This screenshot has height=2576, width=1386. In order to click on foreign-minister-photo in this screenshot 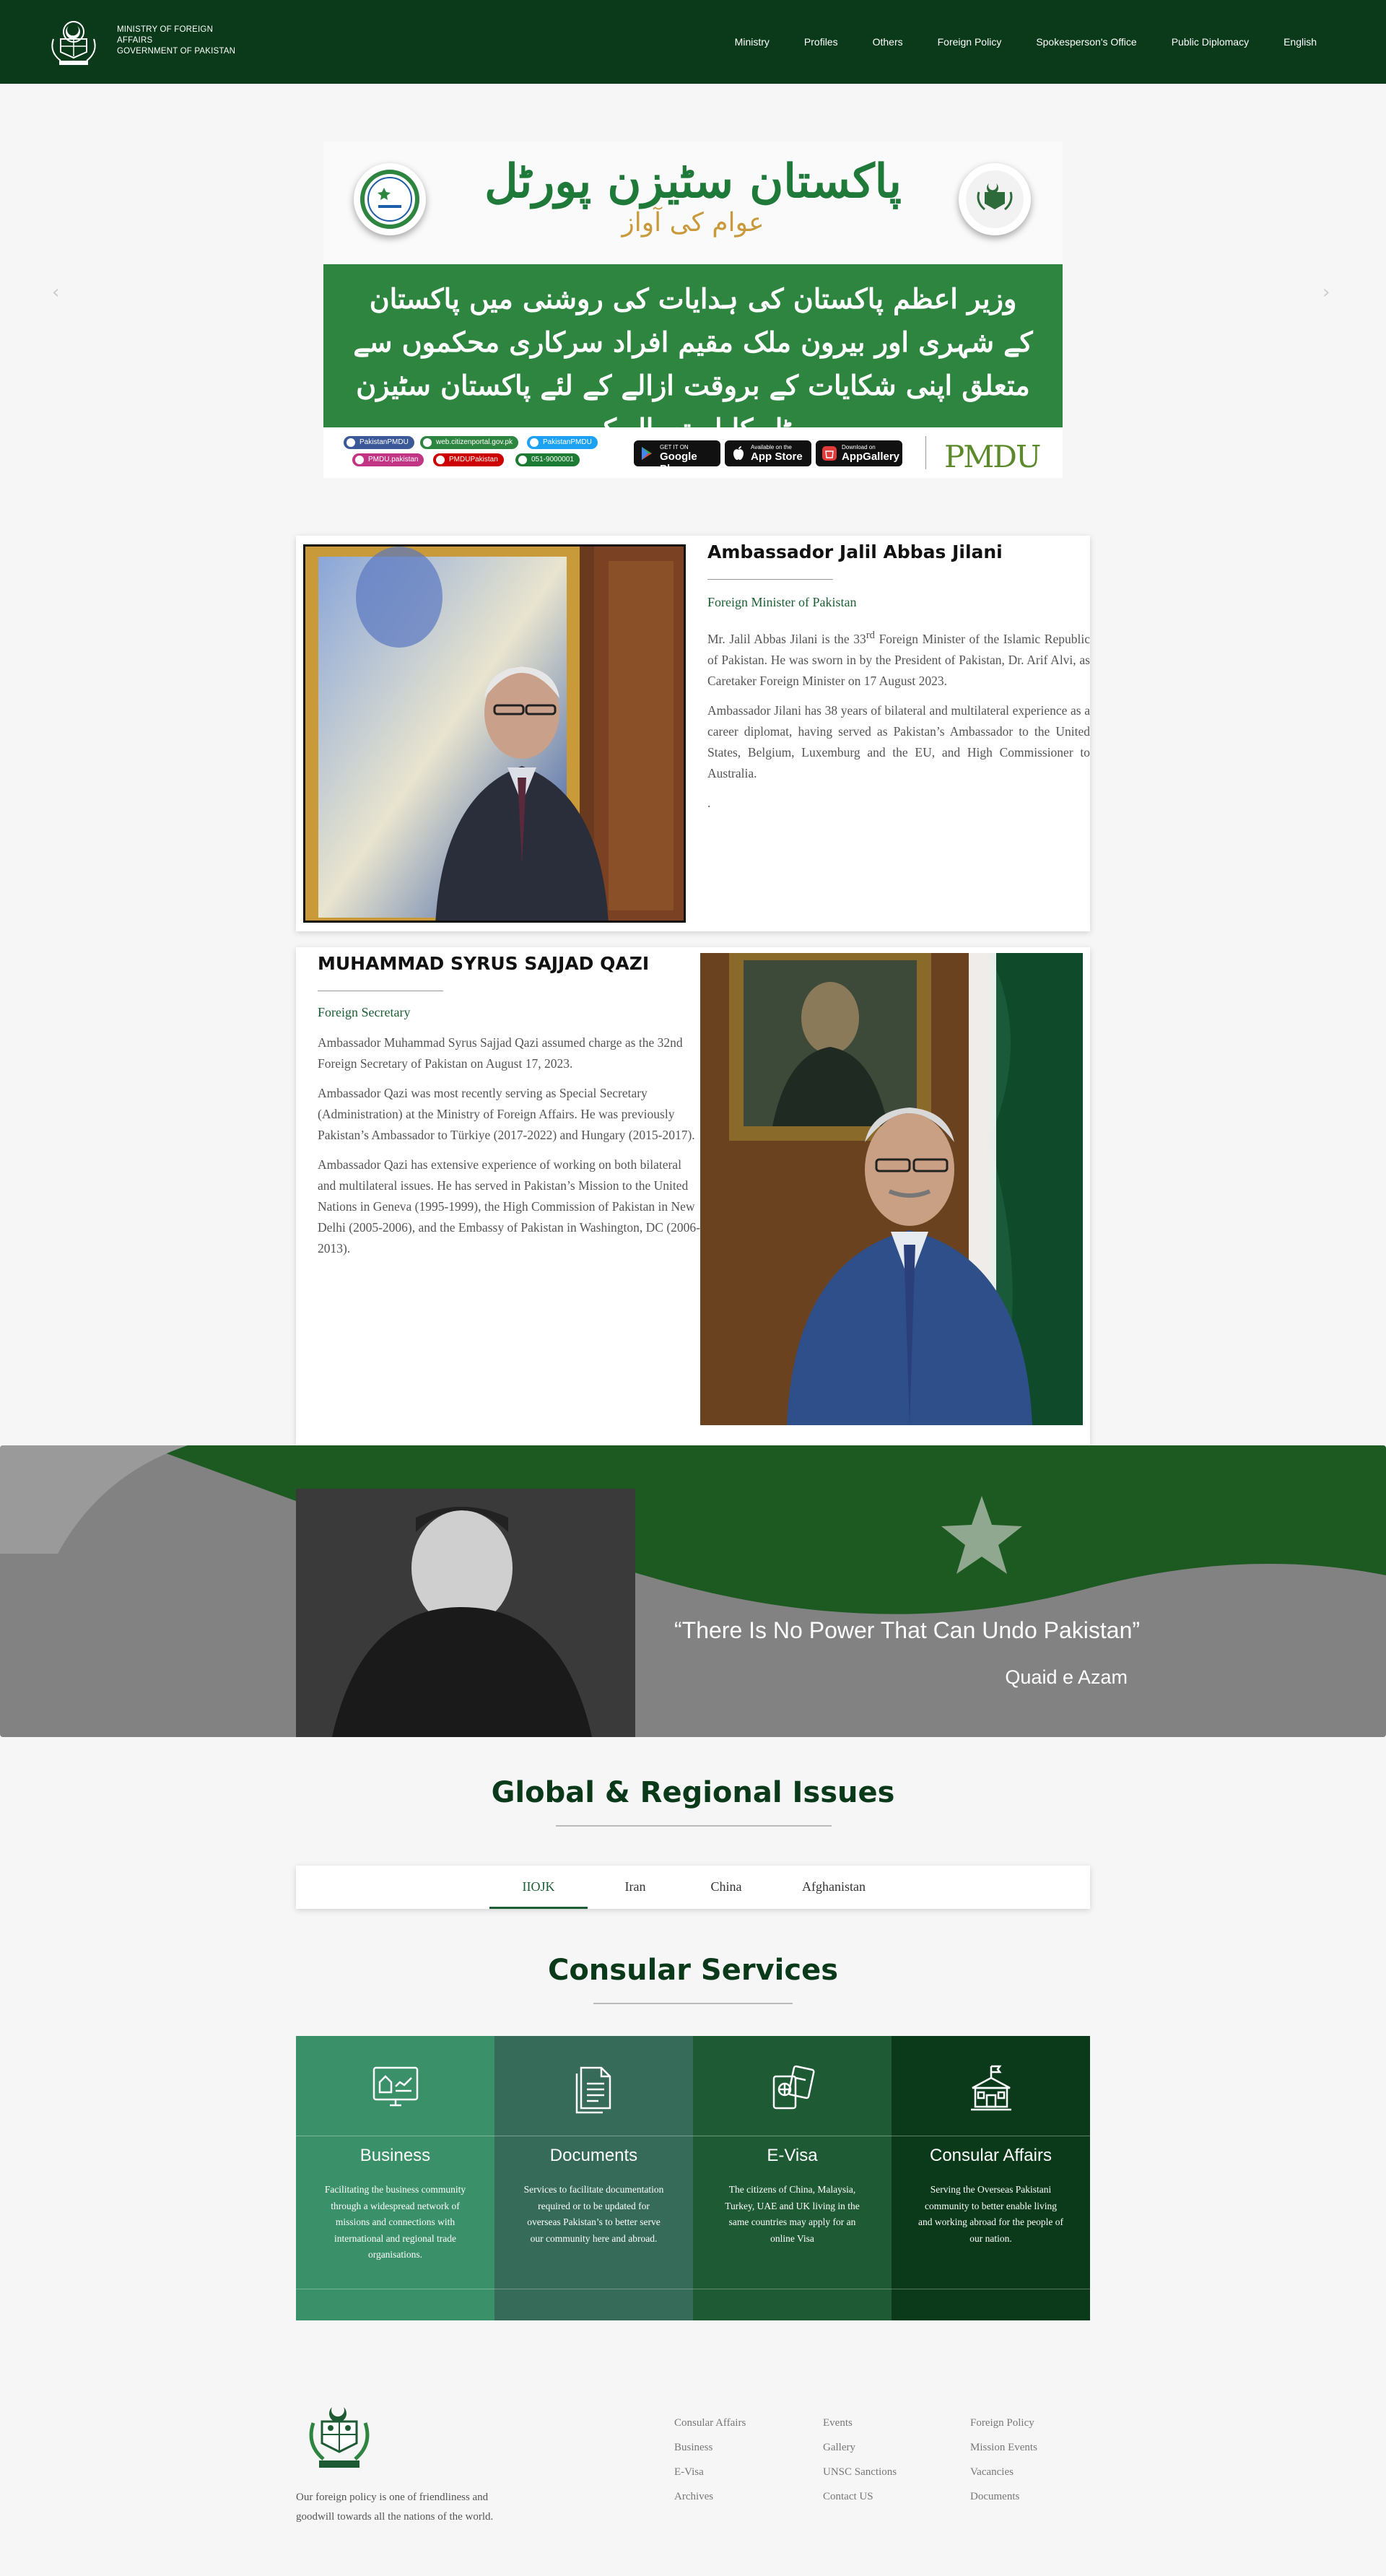, I will do `click(494, 733)`.